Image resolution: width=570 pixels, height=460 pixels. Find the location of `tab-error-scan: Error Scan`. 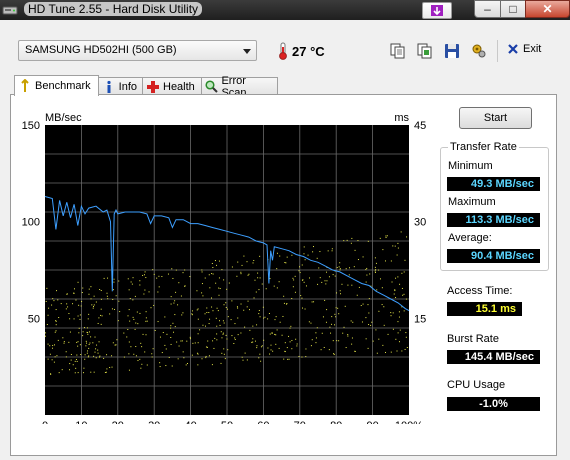

tab-error-scan: Error Scan is located at coordinates (239, 87).